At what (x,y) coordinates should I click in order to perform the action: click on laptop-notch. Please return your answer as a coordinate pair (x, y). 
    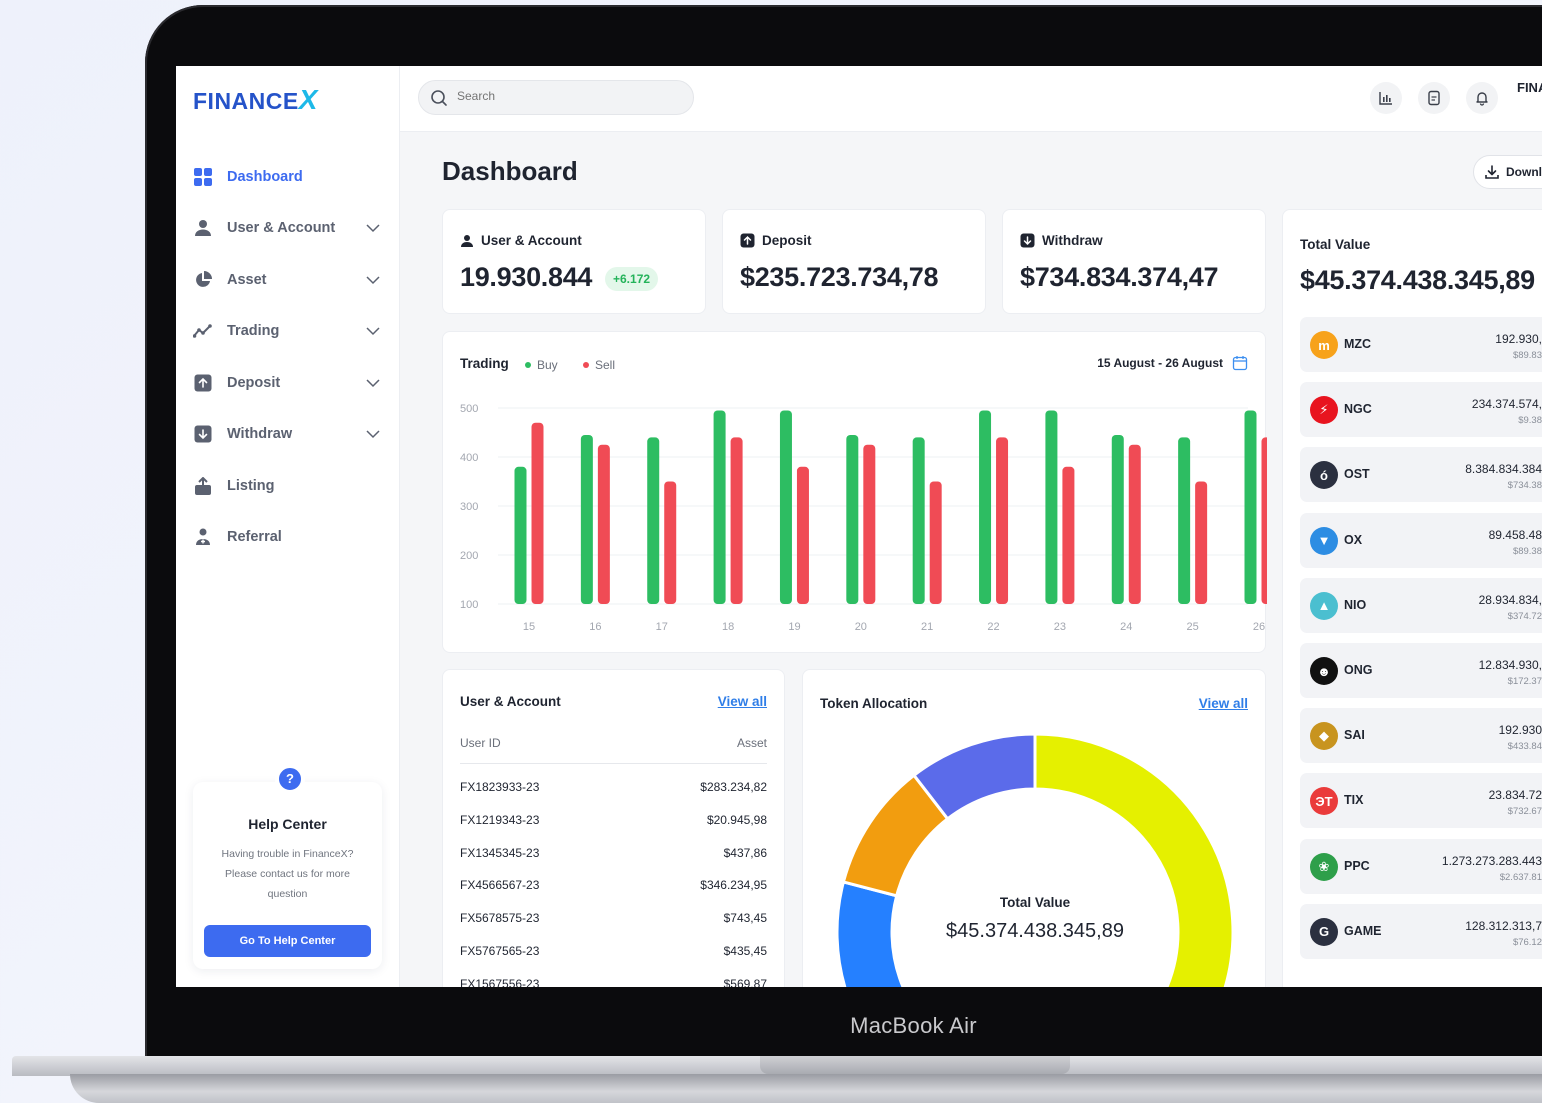
    Looking at the image, I should click on (915, 1065).